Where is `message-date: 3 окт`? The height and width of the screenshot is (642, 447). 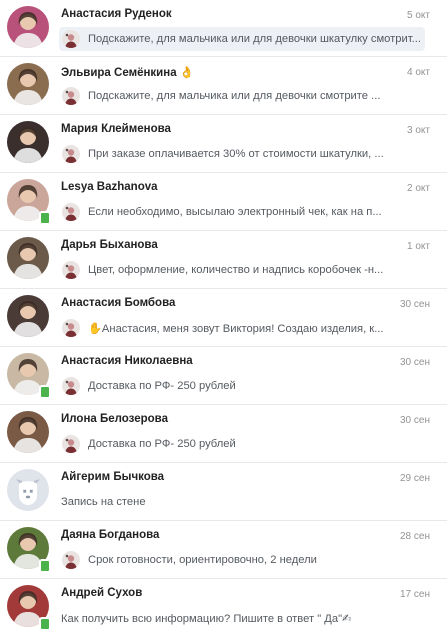
message-date: 3 окт is located at coordinates (418, 130).